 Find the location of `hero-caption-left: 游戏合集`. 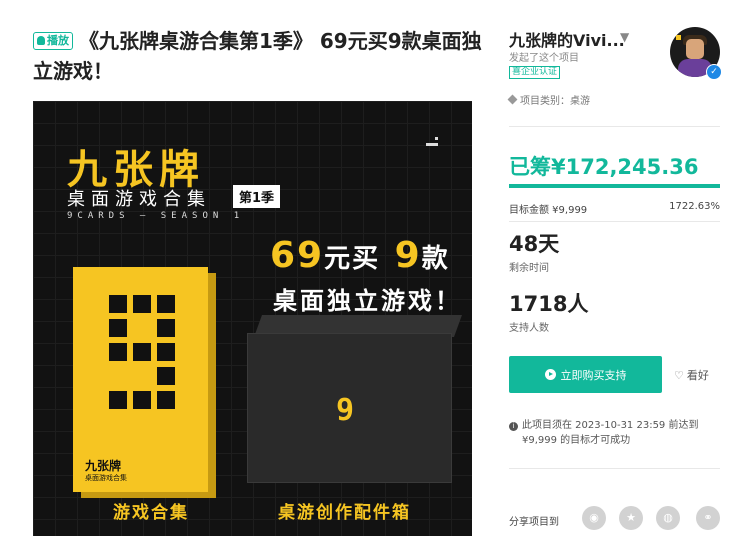

hero-caption-left: 游戏合集 is located at coordinates (151, 513).